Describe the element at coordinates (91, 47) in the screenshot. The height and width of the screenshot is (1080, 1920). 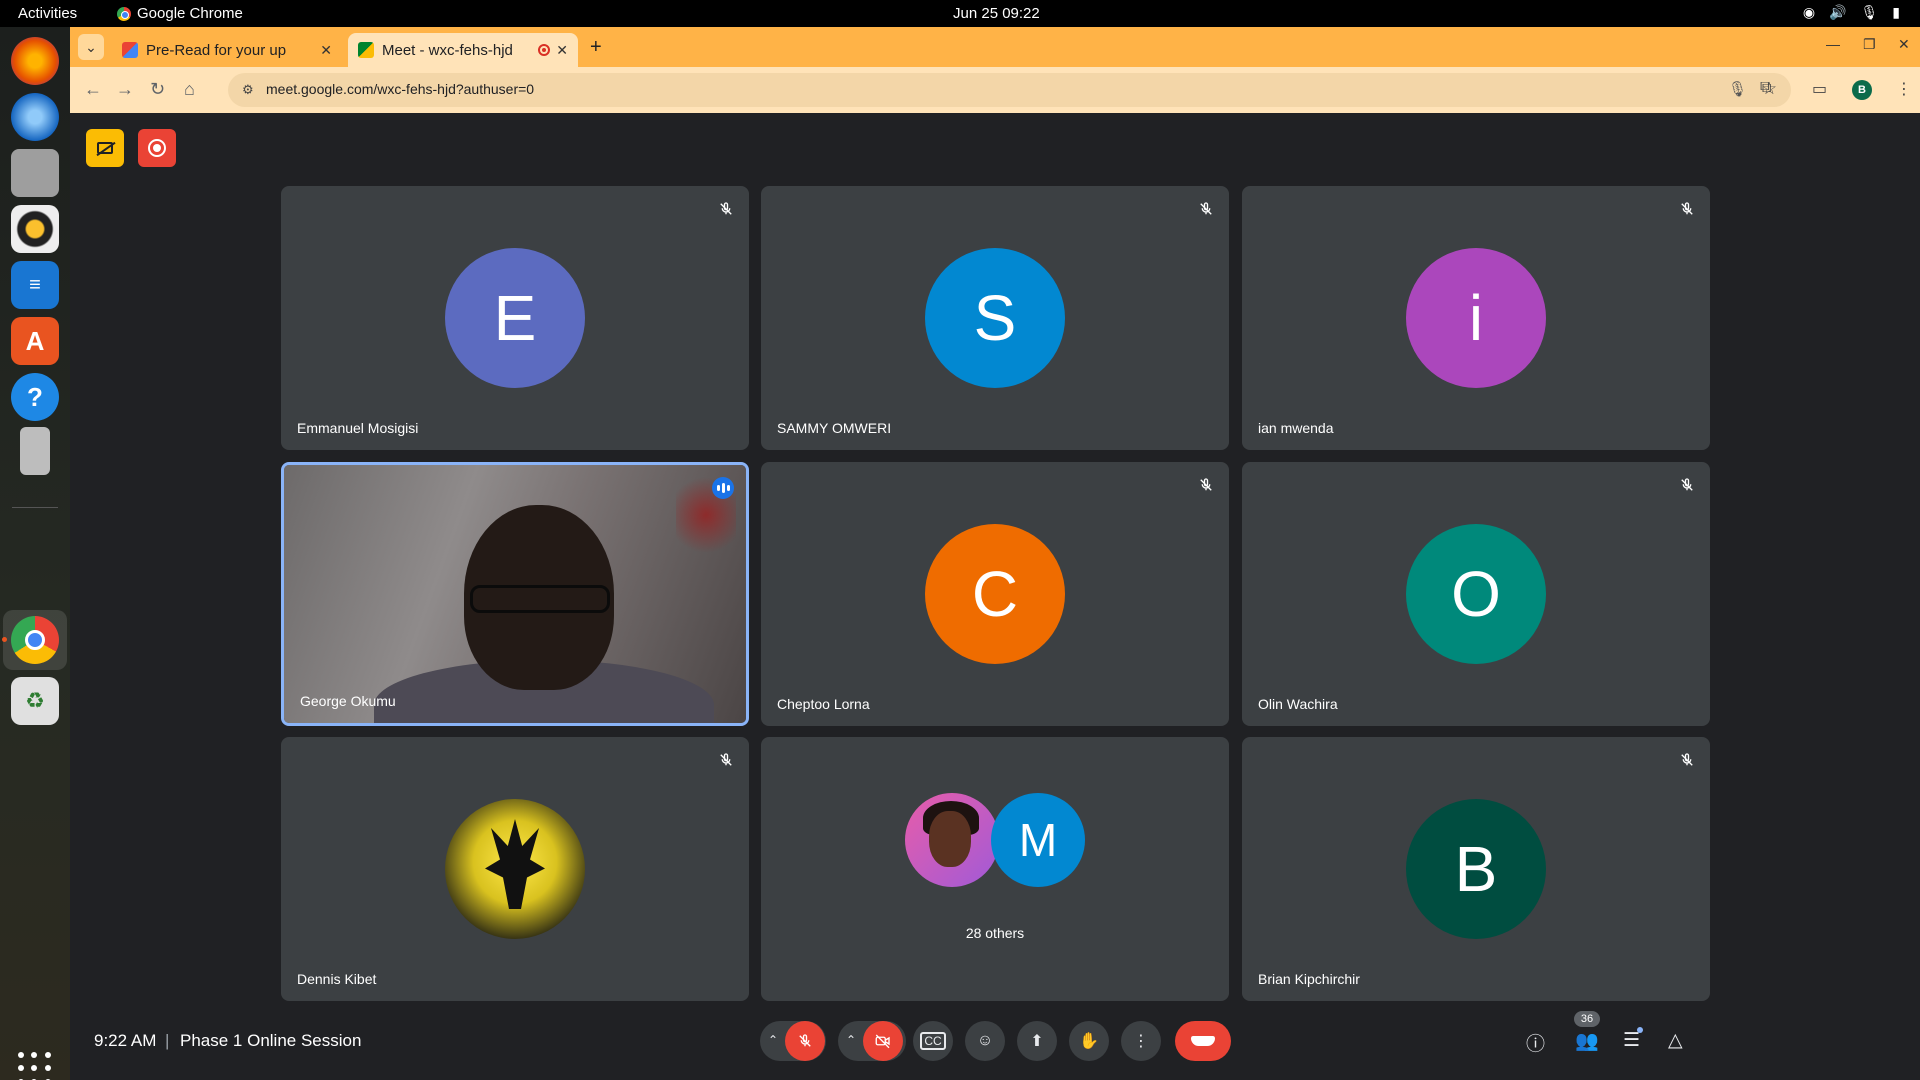
I see `tab-search-button: ⌄` at that location.